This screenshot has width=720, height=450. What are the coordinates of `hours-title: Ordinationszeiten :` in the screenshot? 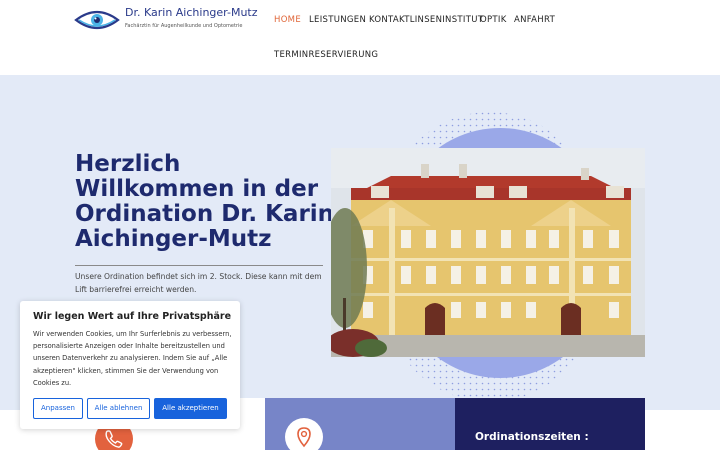 It's located at (532, 437).